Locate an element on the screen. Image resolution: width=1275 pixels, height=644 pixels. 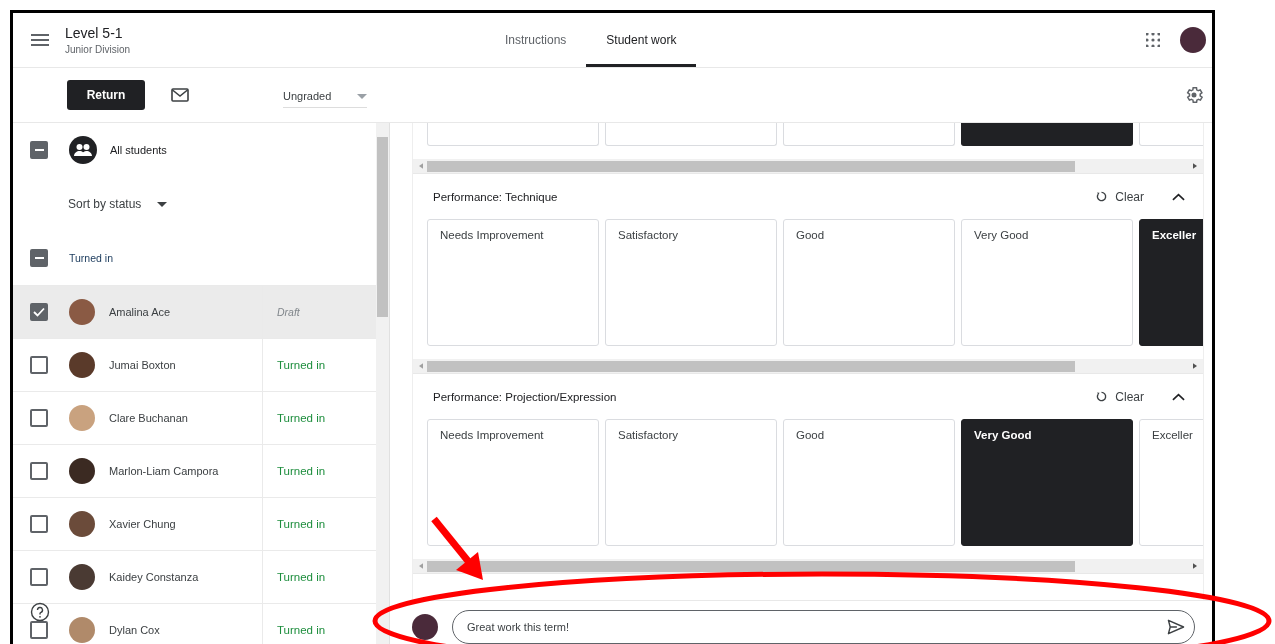
submission-status: Draft is located at coordinates (288, 312).